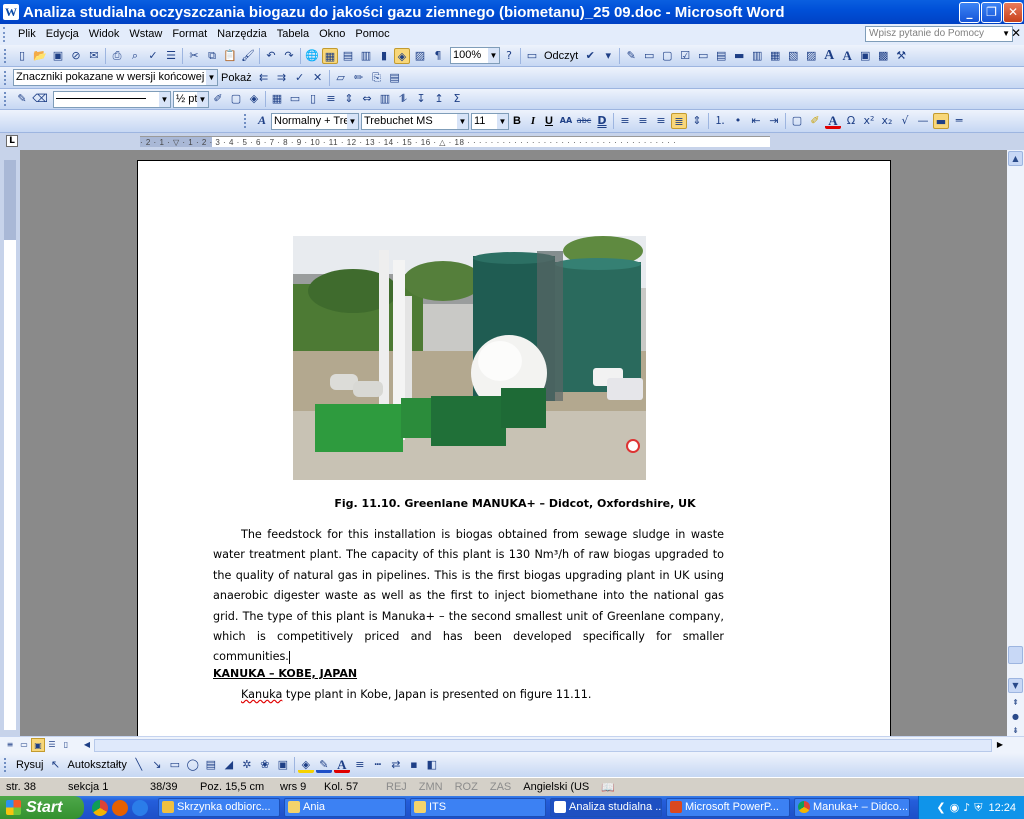  I want to click on status-extend: ROZ, so click(466, 787).